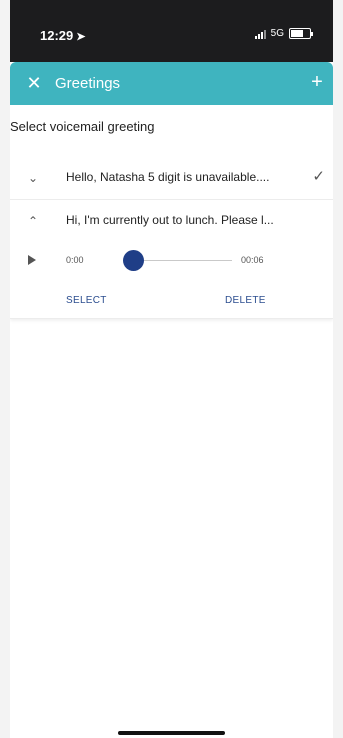 The width and height of the screenshot is (343, 738). I want to click on select-button: SELECT, so click(86, 300).